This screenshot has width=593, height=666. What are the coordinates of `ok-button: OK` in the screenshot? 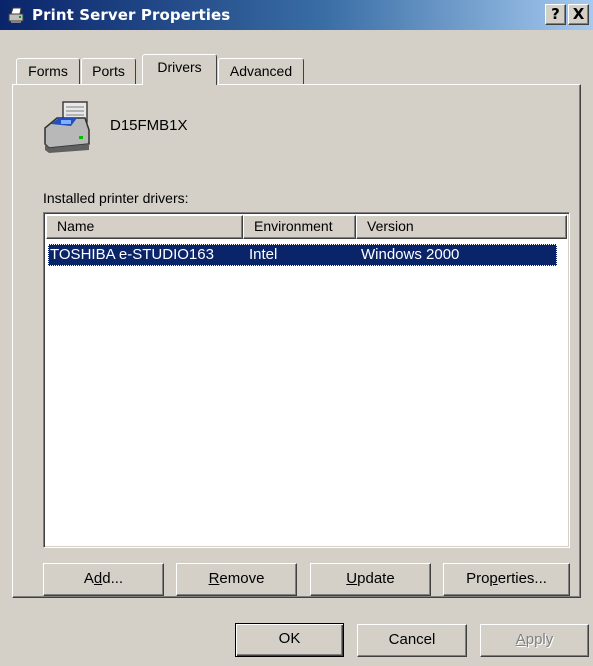 It's located at (289, 640).